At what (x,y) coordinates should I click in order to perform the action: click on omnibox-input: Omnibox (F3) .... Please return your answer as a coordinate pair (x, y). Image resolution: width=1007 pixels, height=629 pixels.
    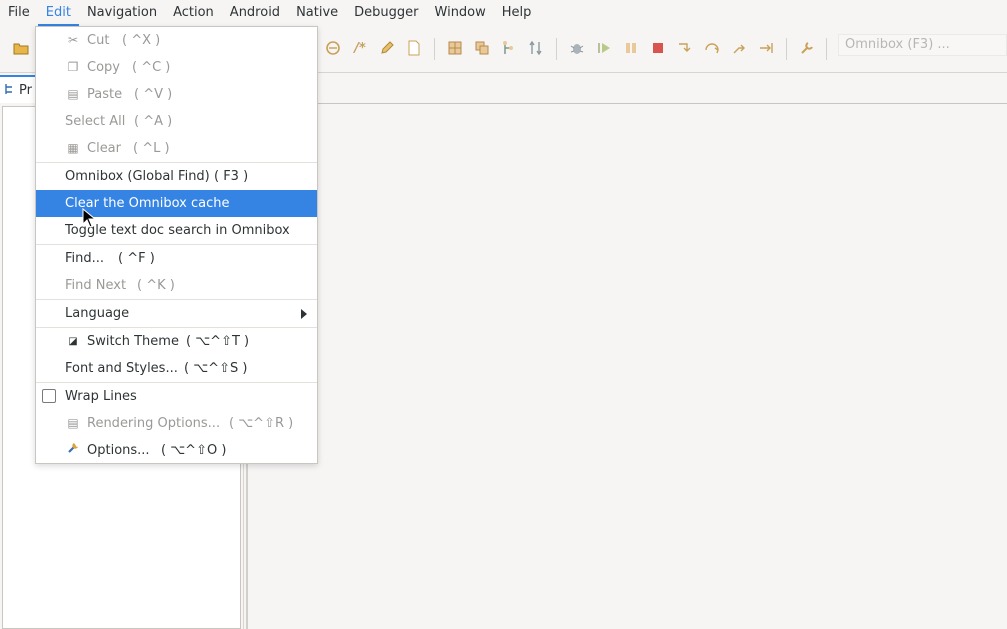
    Looking at the image, I should click on (922, 45).